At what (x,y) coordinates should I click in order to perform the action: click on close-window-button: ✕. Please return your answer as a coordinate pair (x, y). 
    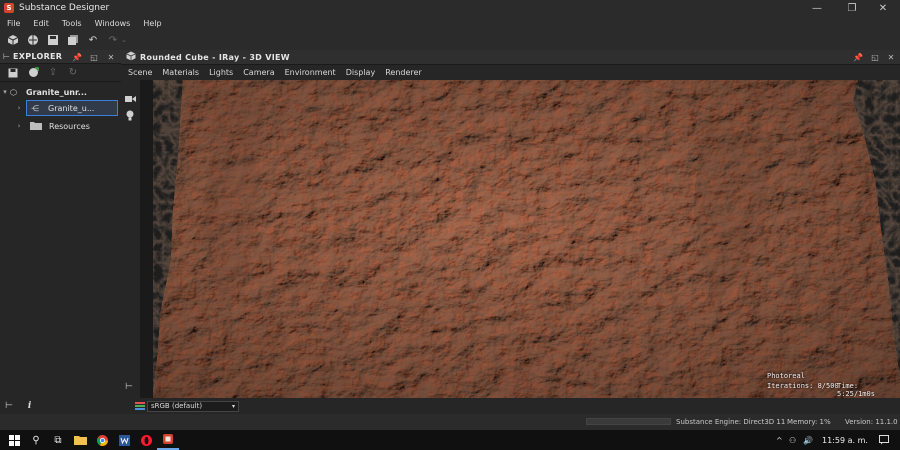
    Looking at the image, I should click on (883, 8).